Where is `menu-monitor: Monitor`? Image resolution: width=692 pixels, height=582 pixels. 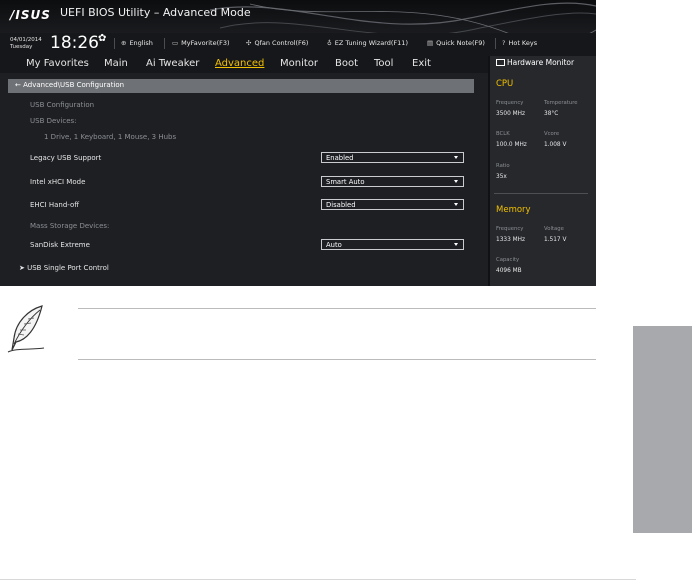
menu-monitor: Monitor is located at coordinates (299, 63).